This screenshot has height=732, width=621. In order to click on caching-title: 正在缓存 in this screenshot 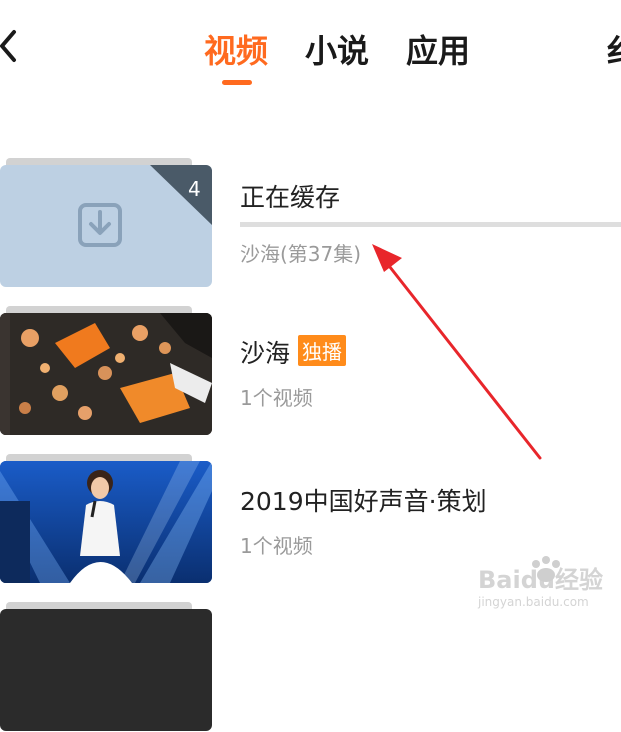, I will do `click(290, 197)`.